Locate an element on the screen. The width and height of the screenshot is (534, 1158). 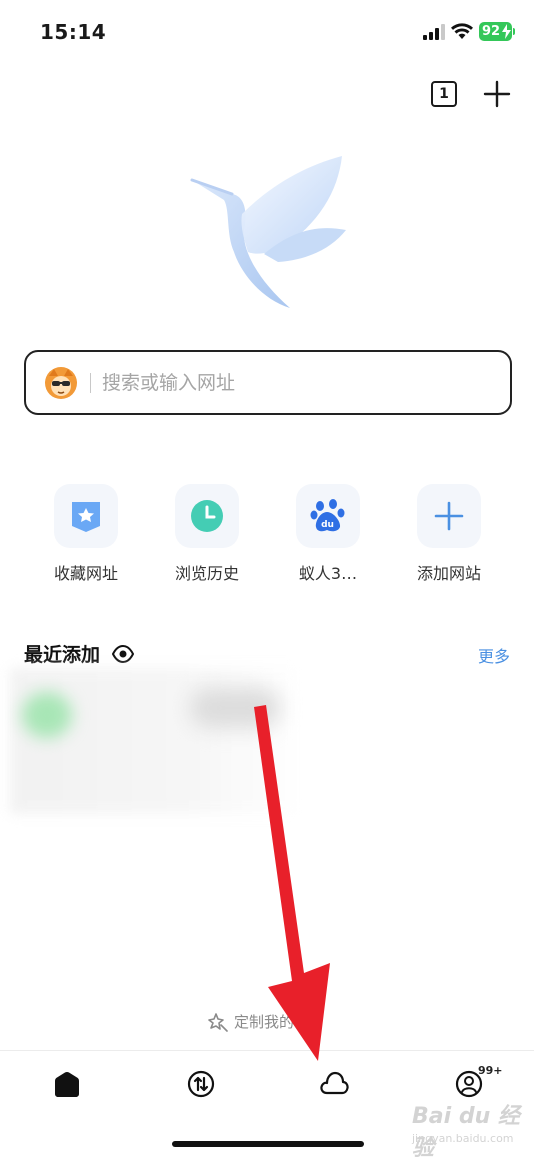
battery-level: 92 is located at coordinates (491, 31).